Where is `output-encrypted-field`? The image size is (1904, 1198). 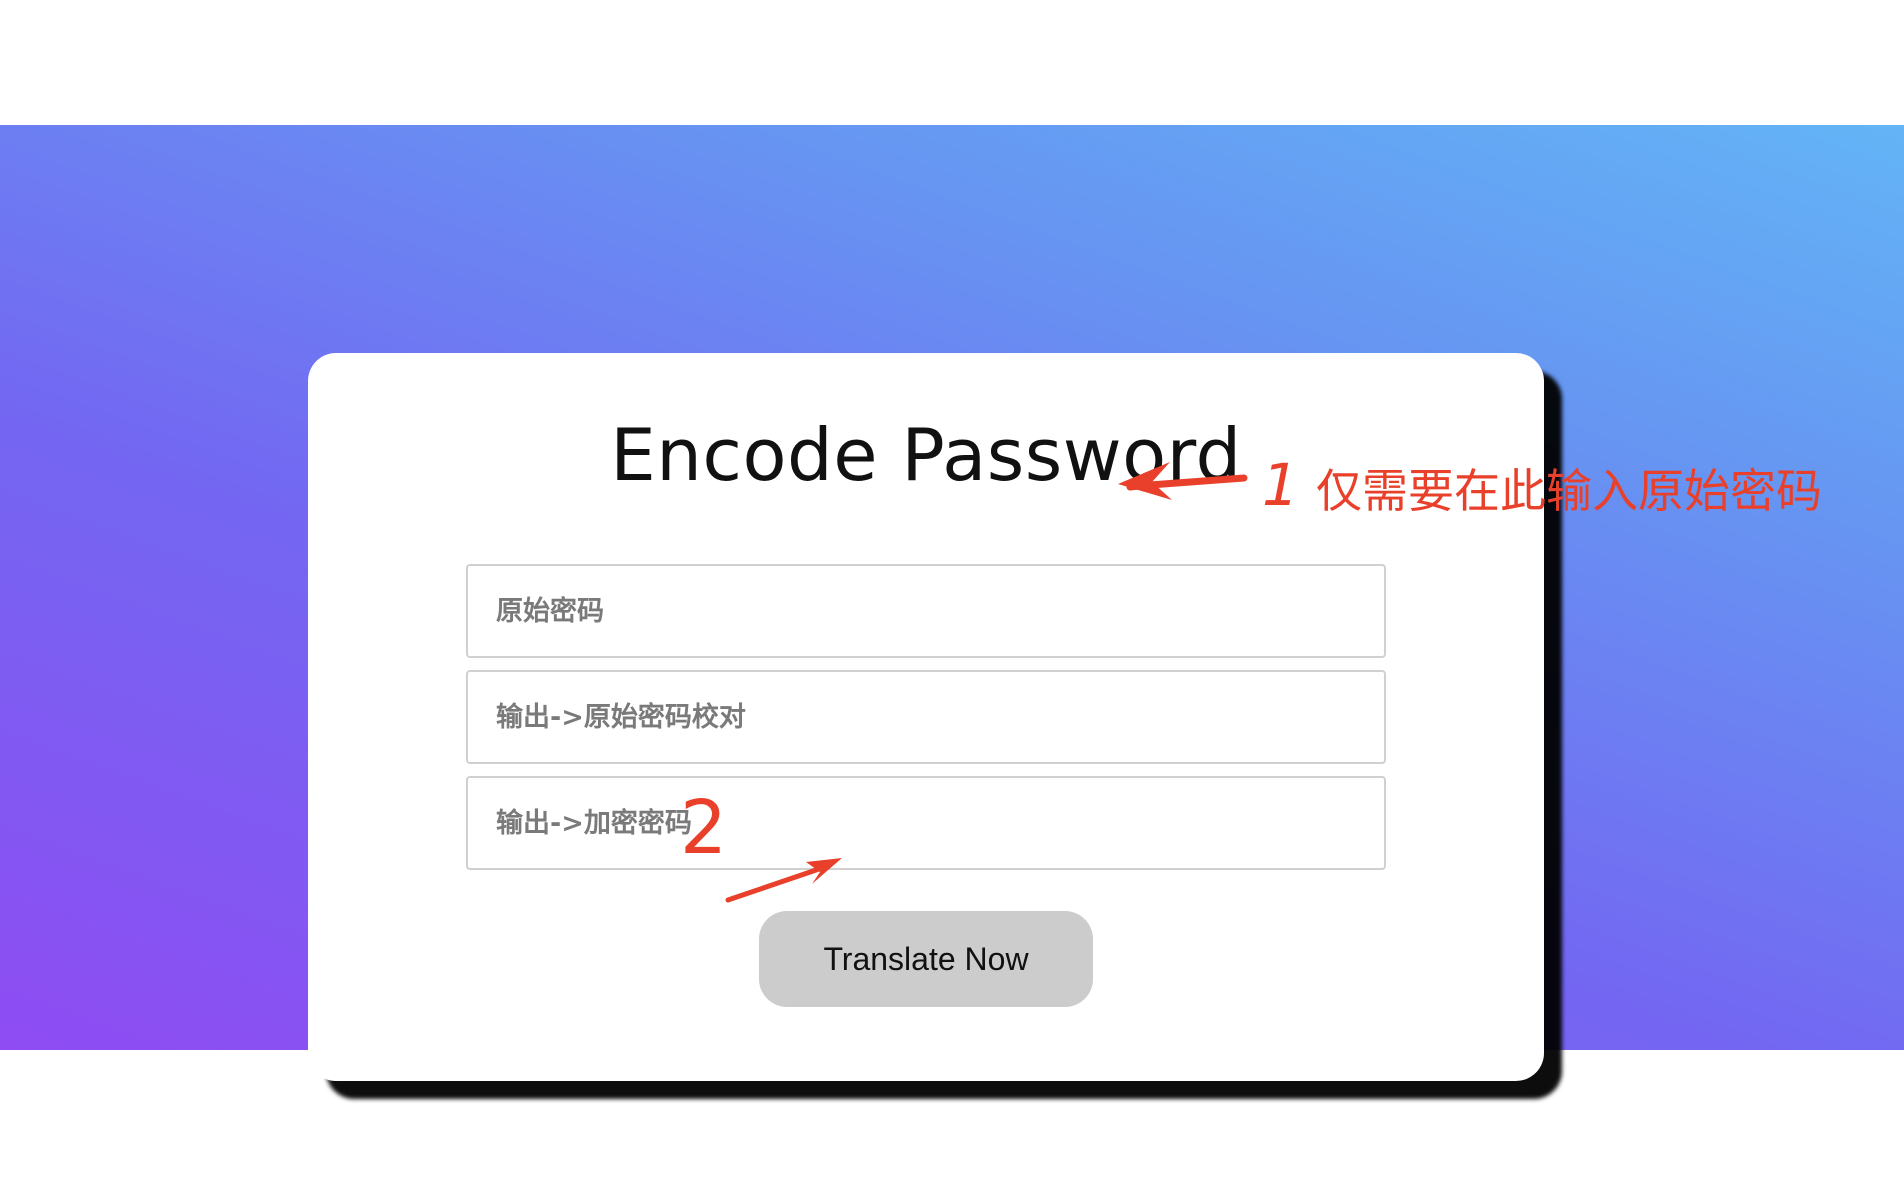
output-encrypted-field is located at coordinates (926, 823).